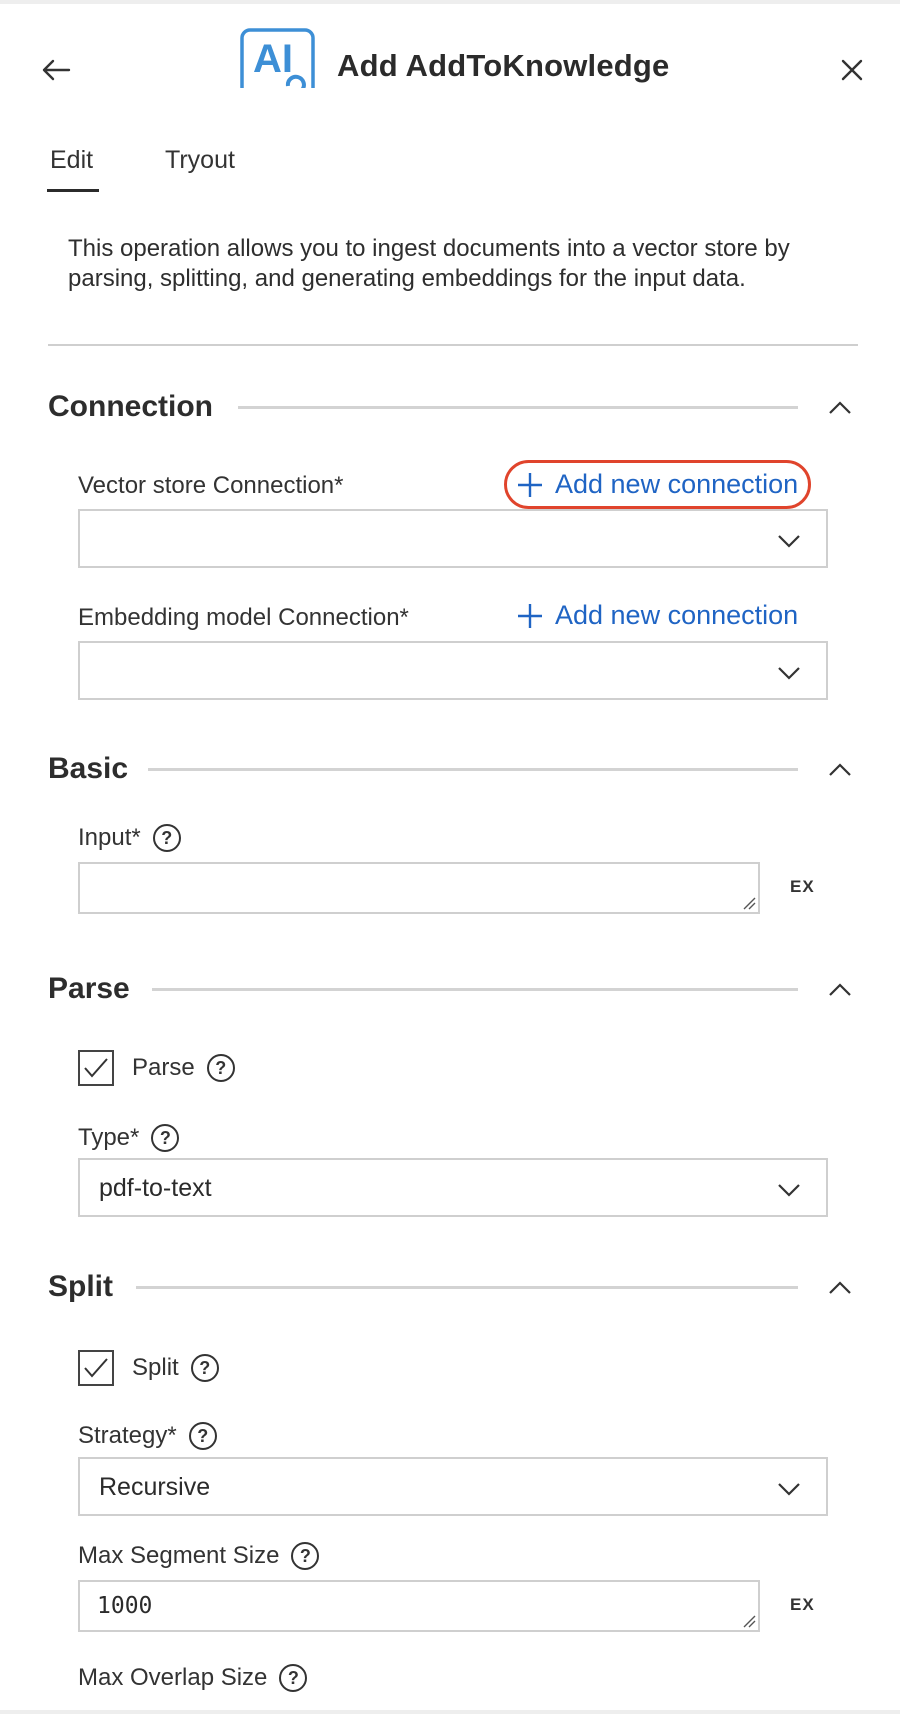 The height and width of the screenshot is (1714, 900). Describe the element at coordinates (453, 670) in the screenshot. I see `embedding-model-connection-select` at that location.